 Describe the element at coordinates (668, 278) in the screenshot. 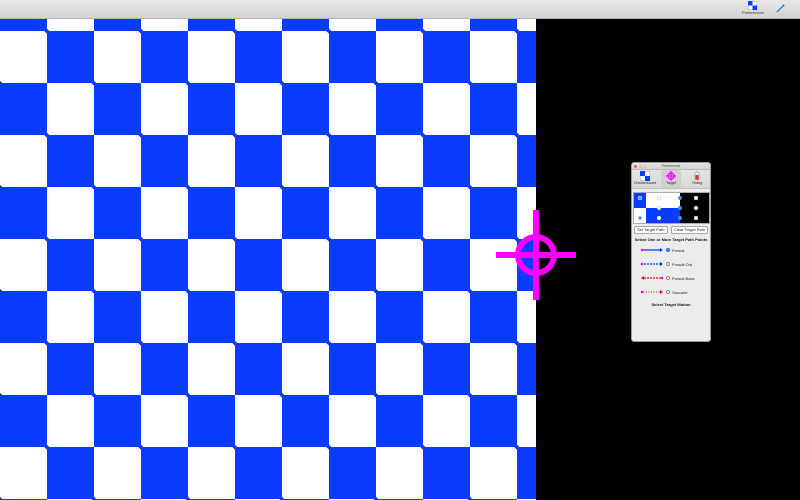

I see `pursuit-back-radio` at that location.